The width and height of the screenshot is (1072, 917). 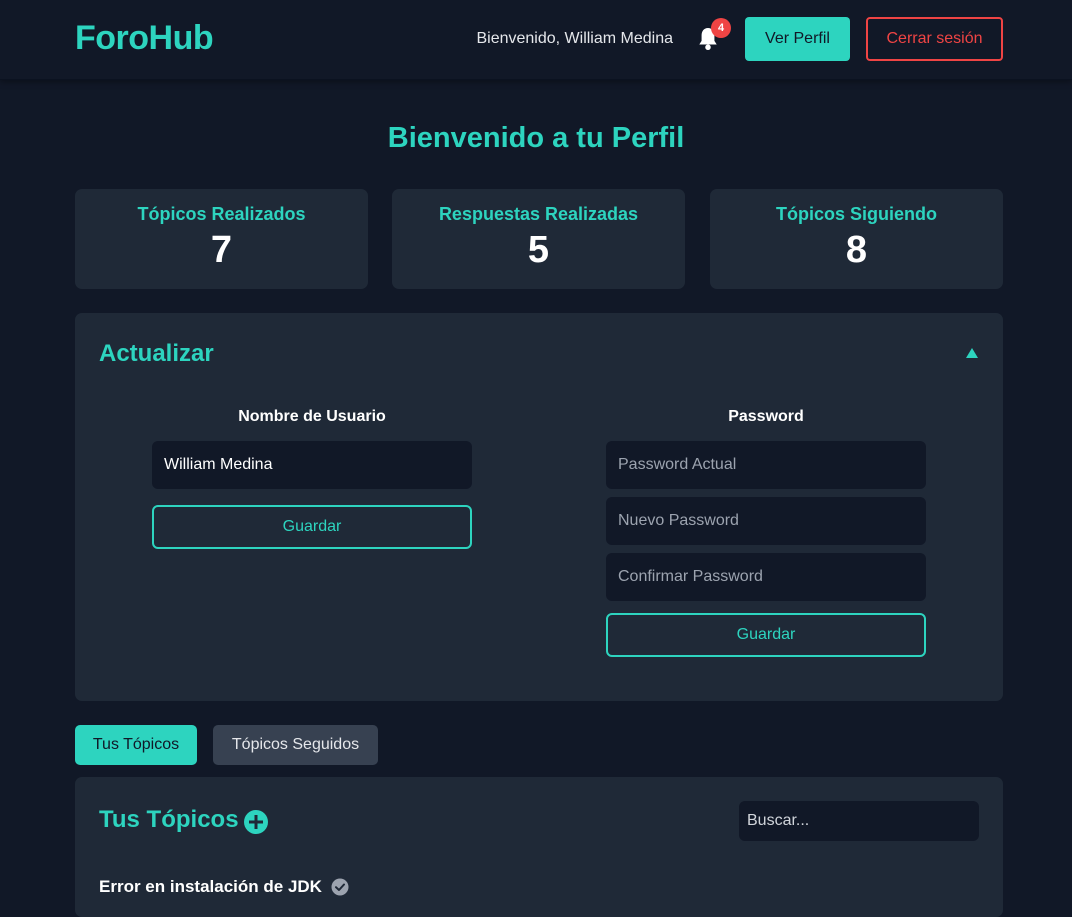 I want to click on welcome-text: Bienvenido, William Medina, so click(x=574, y=38).